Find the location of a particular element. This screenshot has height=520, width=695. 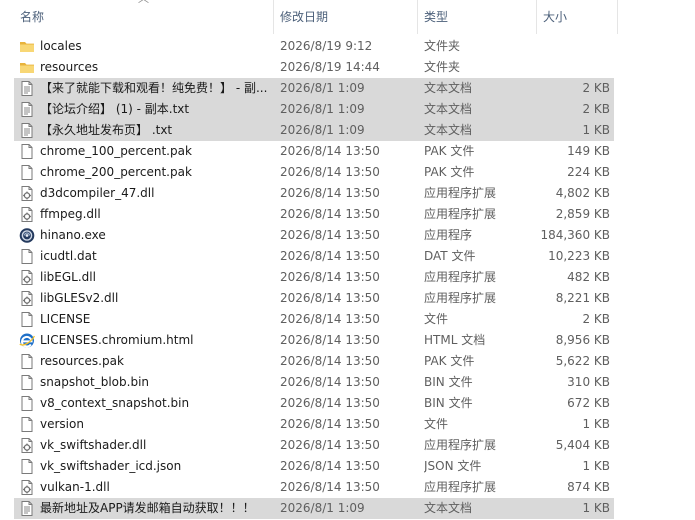

app-exe-icon is located at coordinates (27, 235).